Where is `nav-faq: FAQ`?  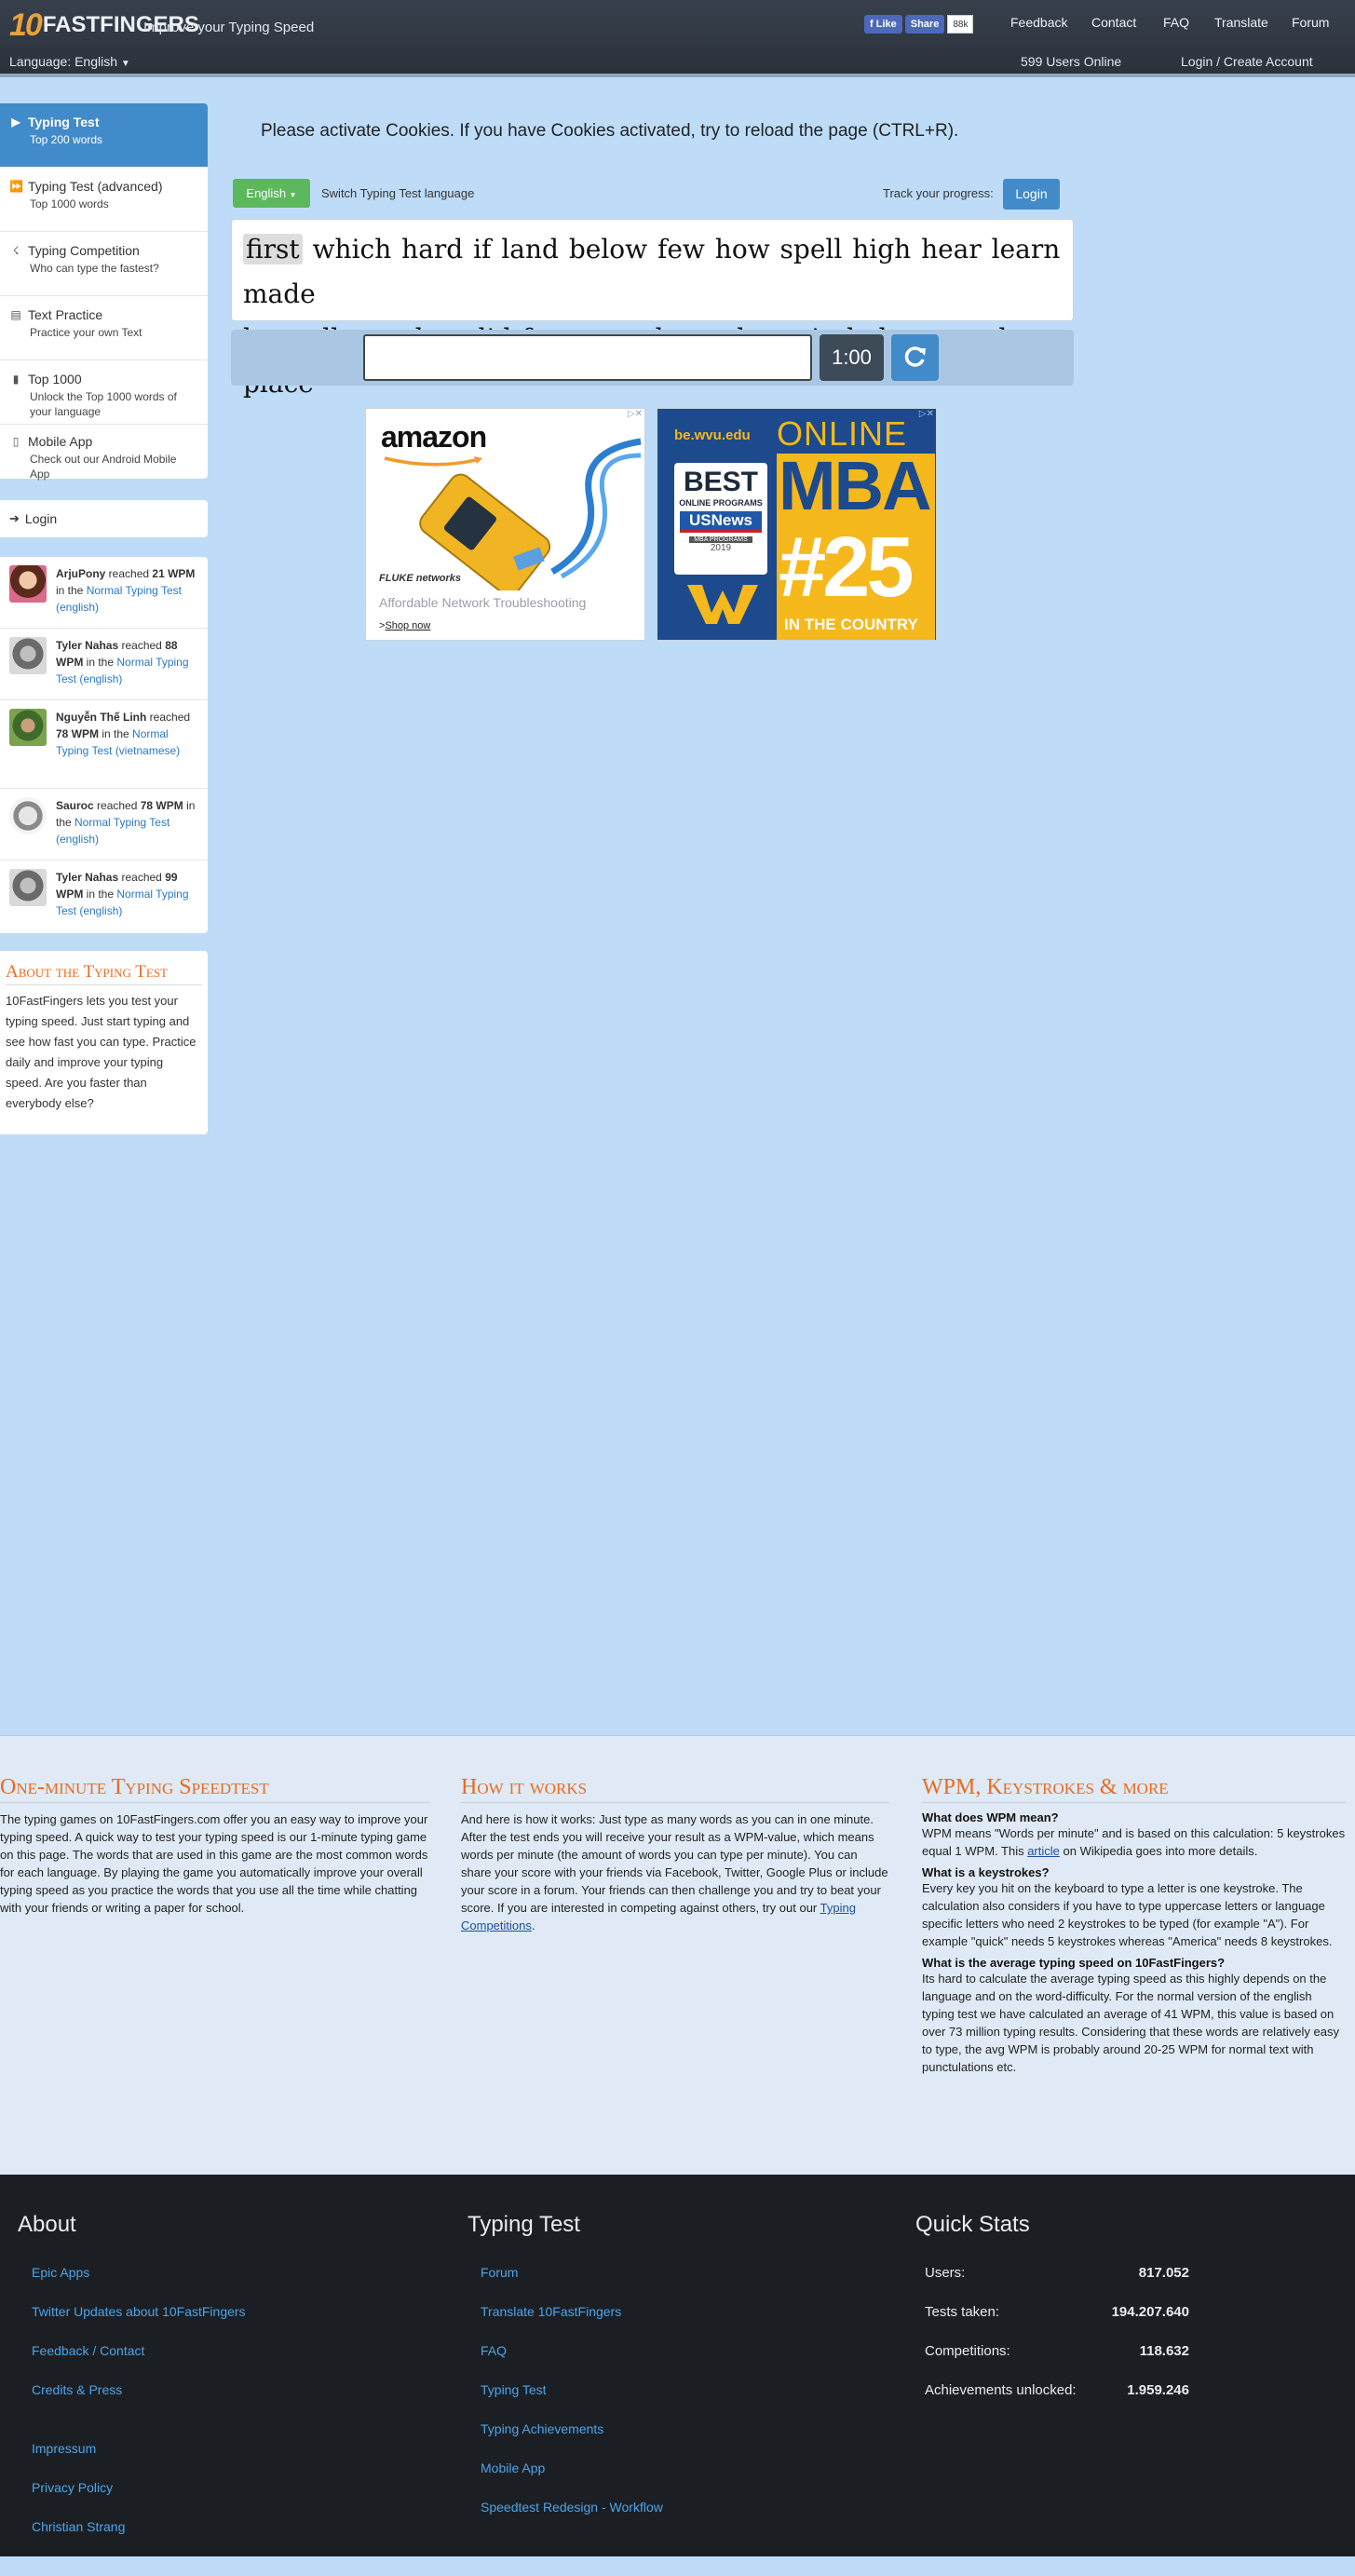 nav-faq: FAQ is located at coordinates (1176, 22).